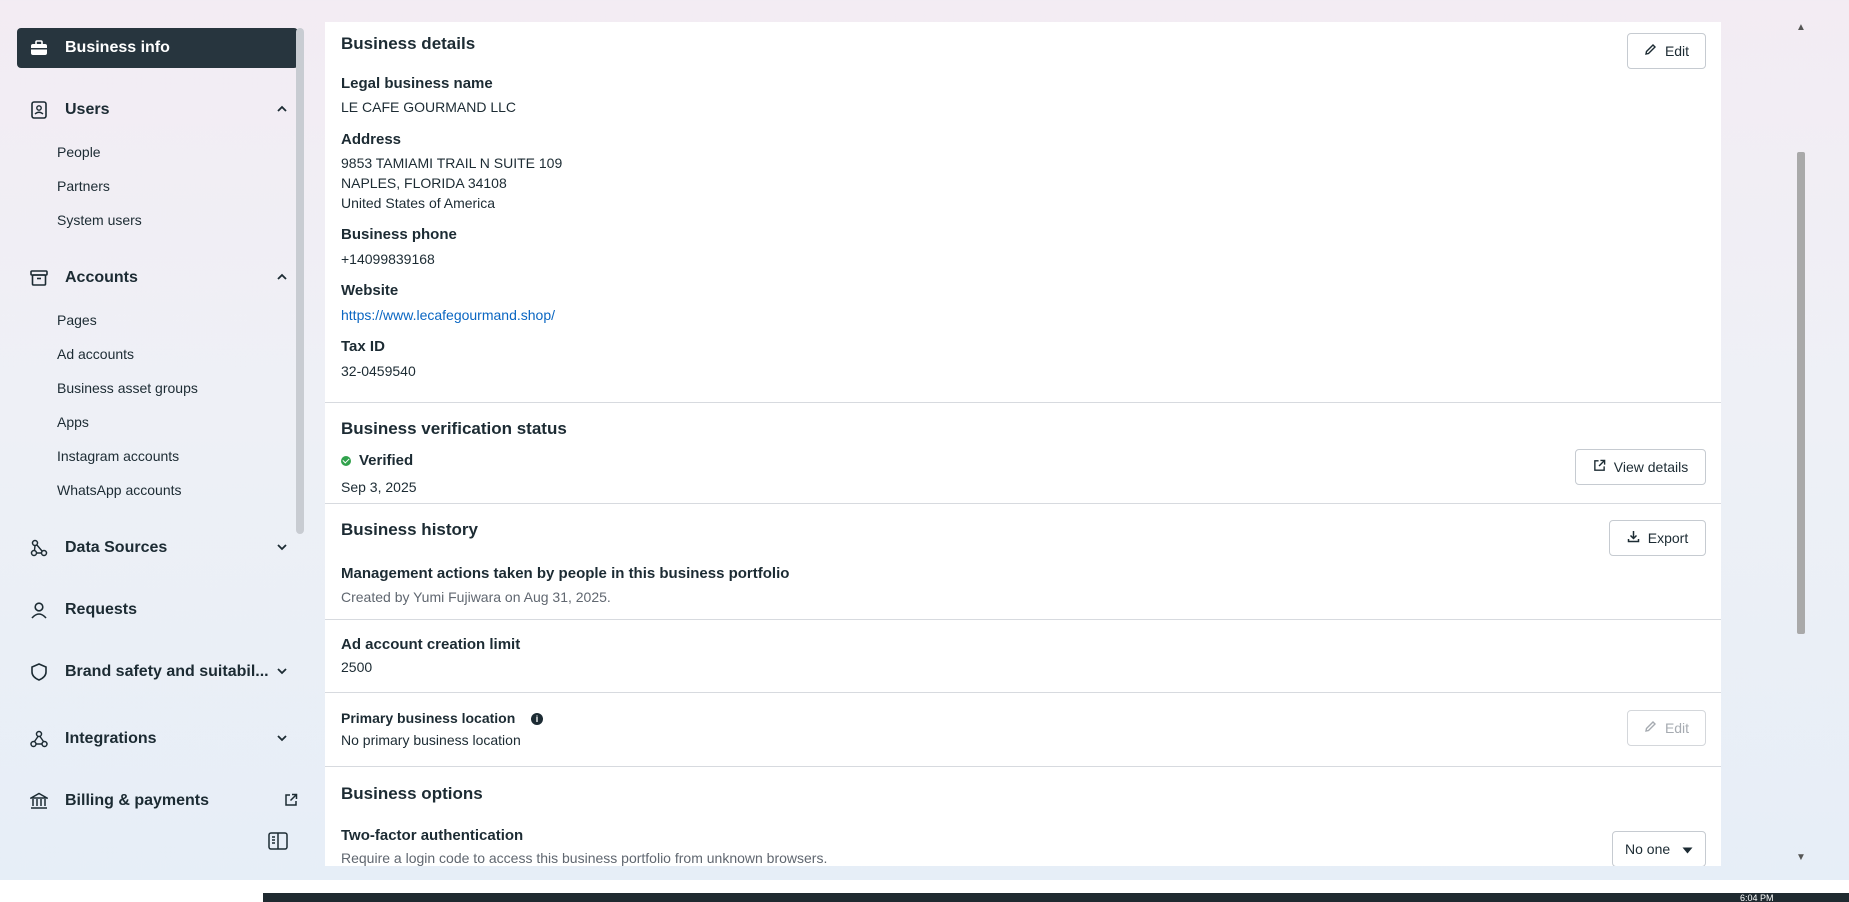 Image resolution: width=1849 pixels, height=902 pixels. I want to click on edit-location-button: Edit, so click(1666, 728).